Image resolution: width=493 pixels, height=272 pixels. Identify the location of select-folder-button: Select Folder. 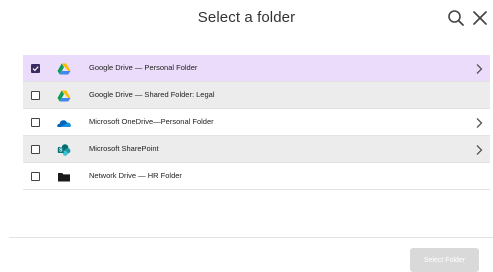
(444, 260).